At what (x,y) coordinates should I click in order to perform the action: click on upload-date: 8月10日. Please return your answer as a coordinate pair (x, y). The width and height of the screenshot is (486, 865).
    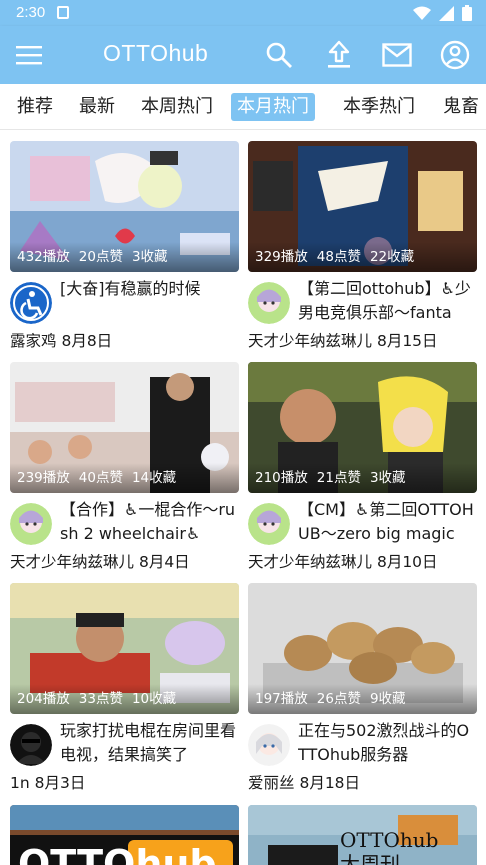
    Looking at the image, I should click on (407, 562).